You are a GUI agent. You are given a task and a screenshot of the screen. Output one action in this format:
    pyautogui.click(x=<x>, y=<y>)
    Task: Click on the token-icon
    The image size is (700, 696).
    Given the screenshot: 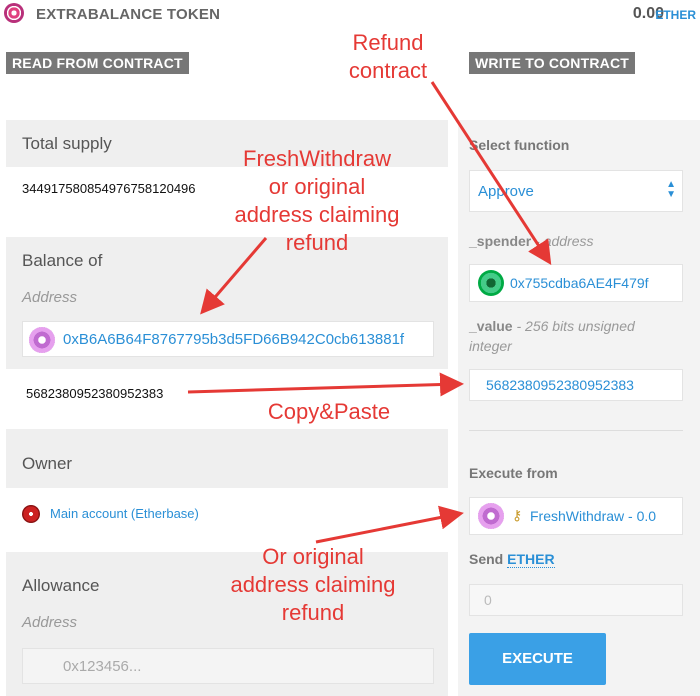 What is the action you would take?
    pyautogui.click(x=14, y=13)
    